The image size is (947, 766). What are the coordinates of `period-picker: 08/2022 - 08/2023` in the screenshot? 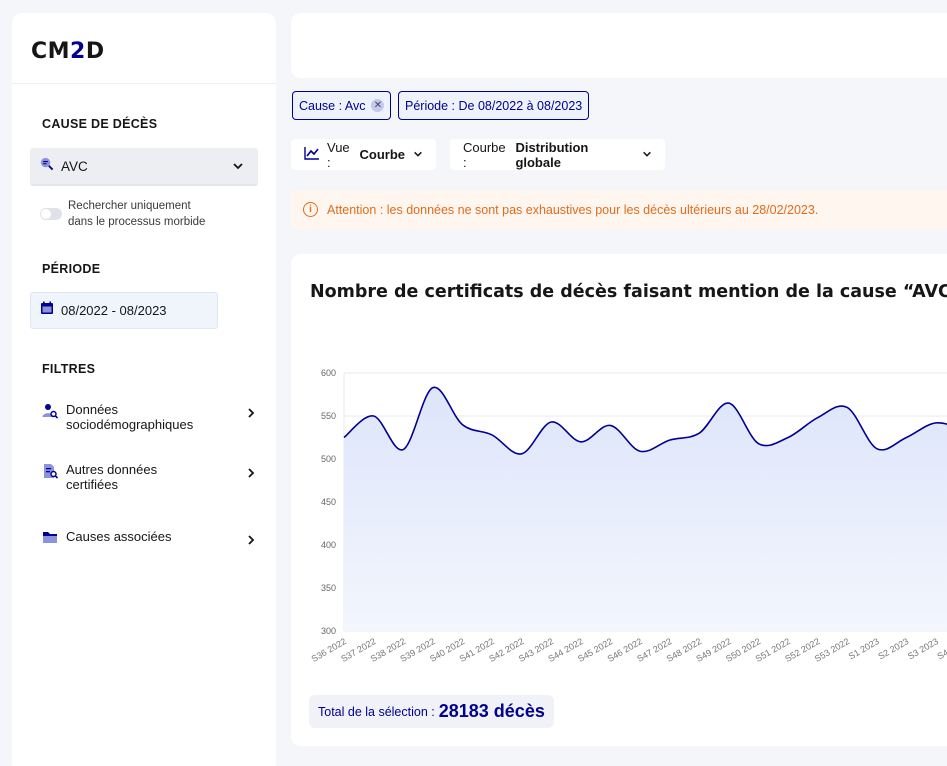 It's located at (124, 310).